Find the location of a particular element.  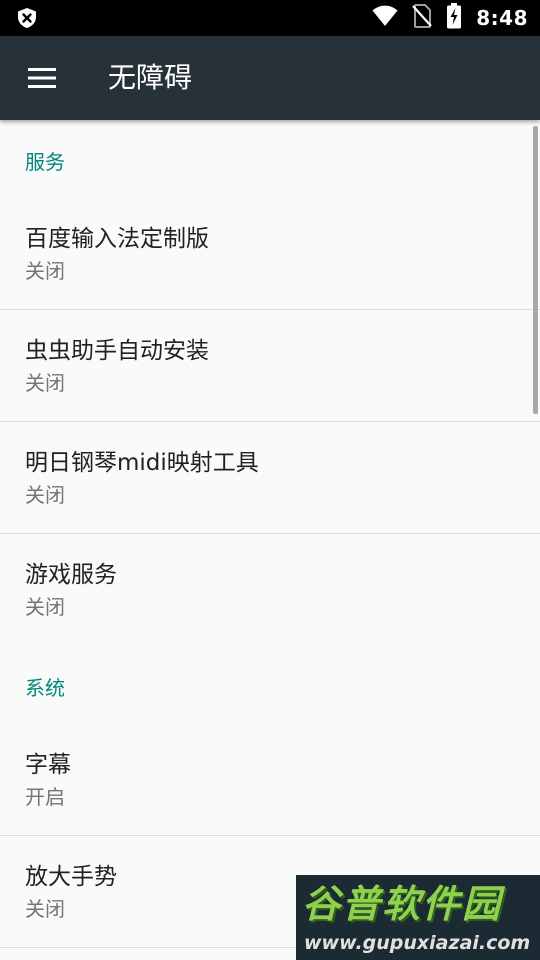

scrollbar is located at coordinates (535, 270).